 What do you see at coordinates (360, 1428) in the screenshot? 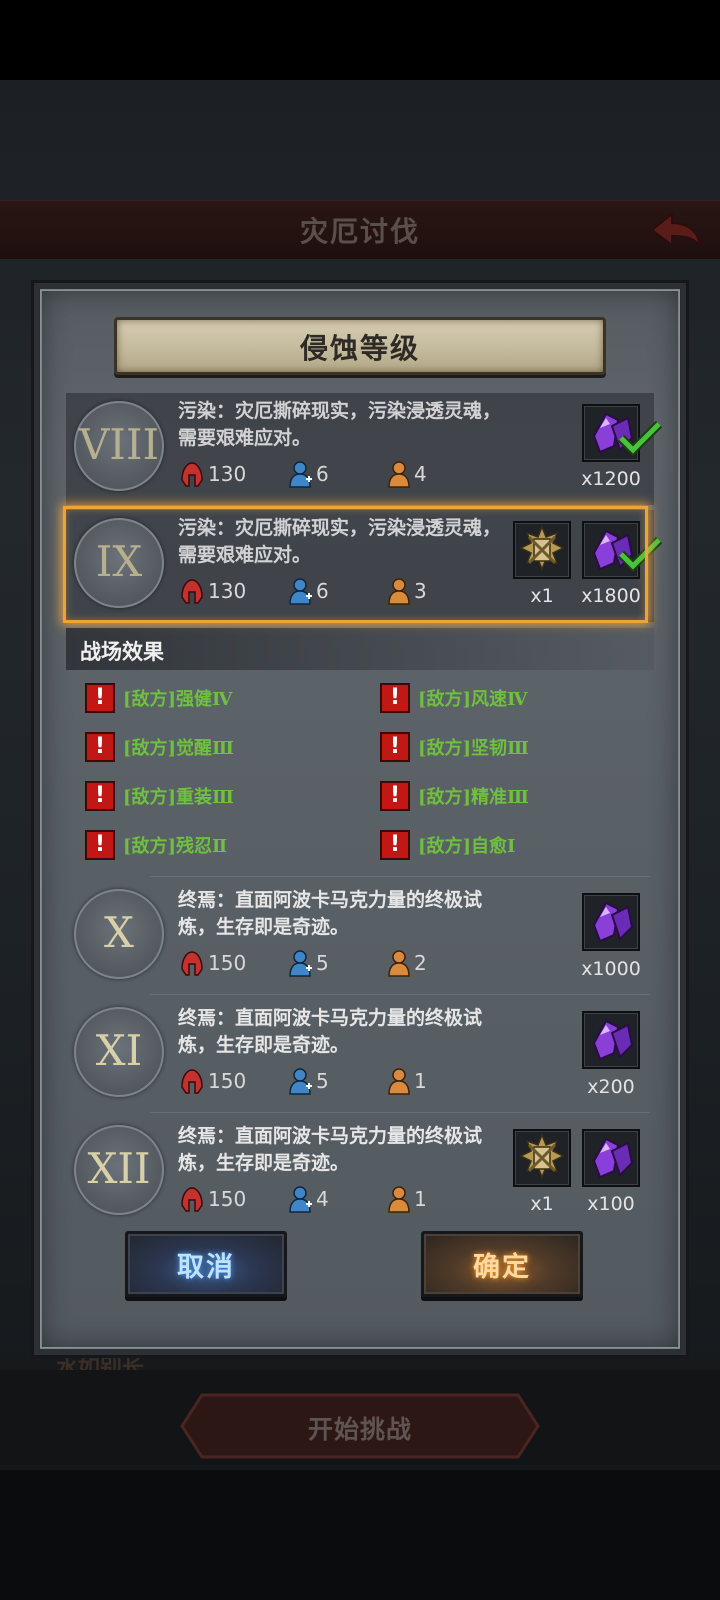
I see `start-challenge-button: 开始挑战` at bounding box center [360, 1428].